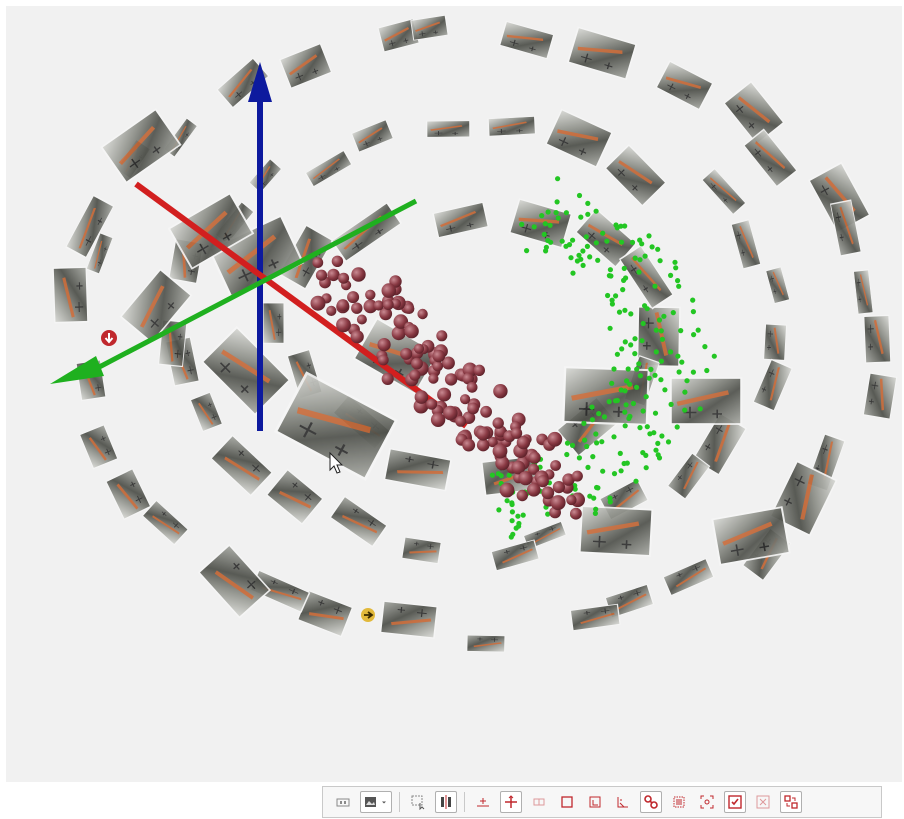 This screenshot has height=819, width=904. Describe the element at coordinates (679, 802) in the screenshot. I see `grid-select-button` at that location.